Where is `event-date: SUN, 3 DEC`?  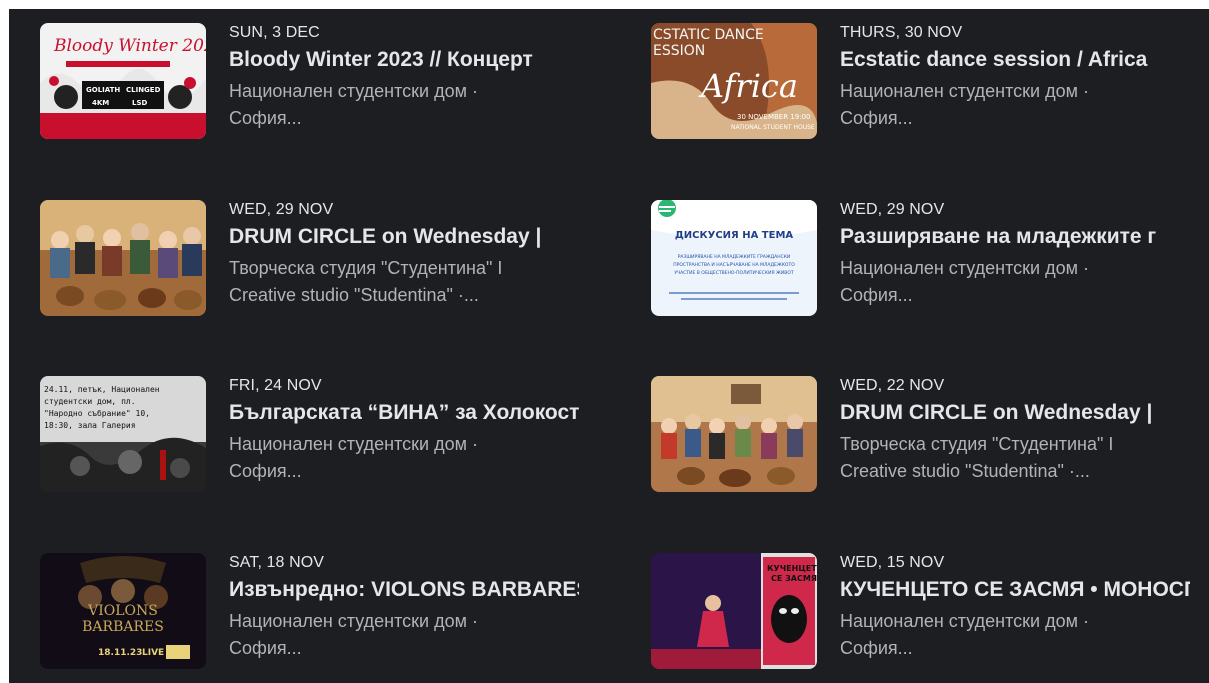
event-date: SUN, 3 DEC is located at coordinates (274, 32).